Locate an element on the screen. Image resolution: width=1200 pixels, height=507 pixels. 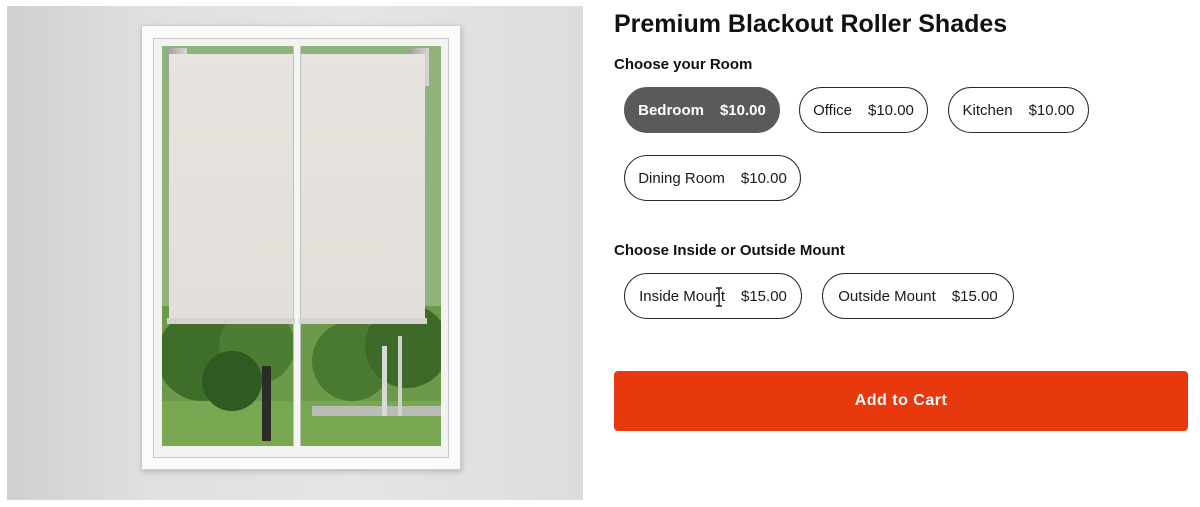
option-name: Dining Room is located at coordinates (681, 178).